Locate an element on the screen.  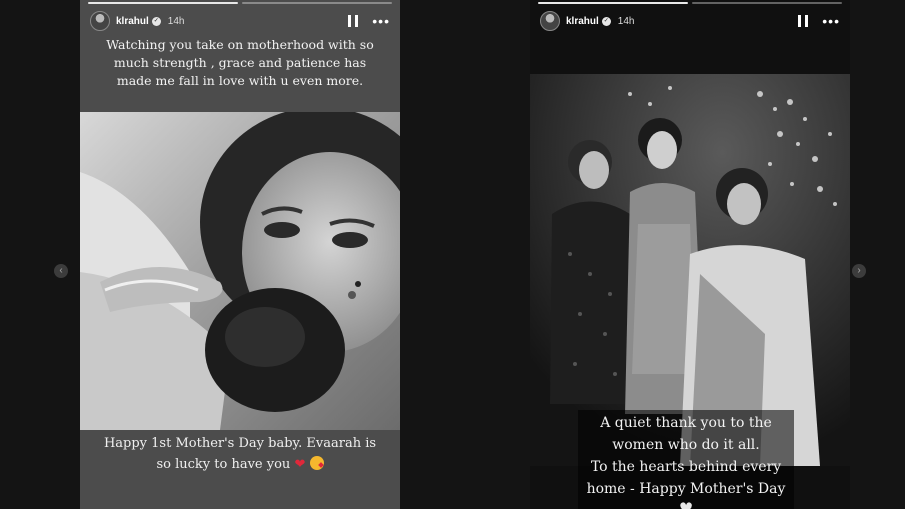
chevron-right-icon: › is located at coordinates (859, 271).